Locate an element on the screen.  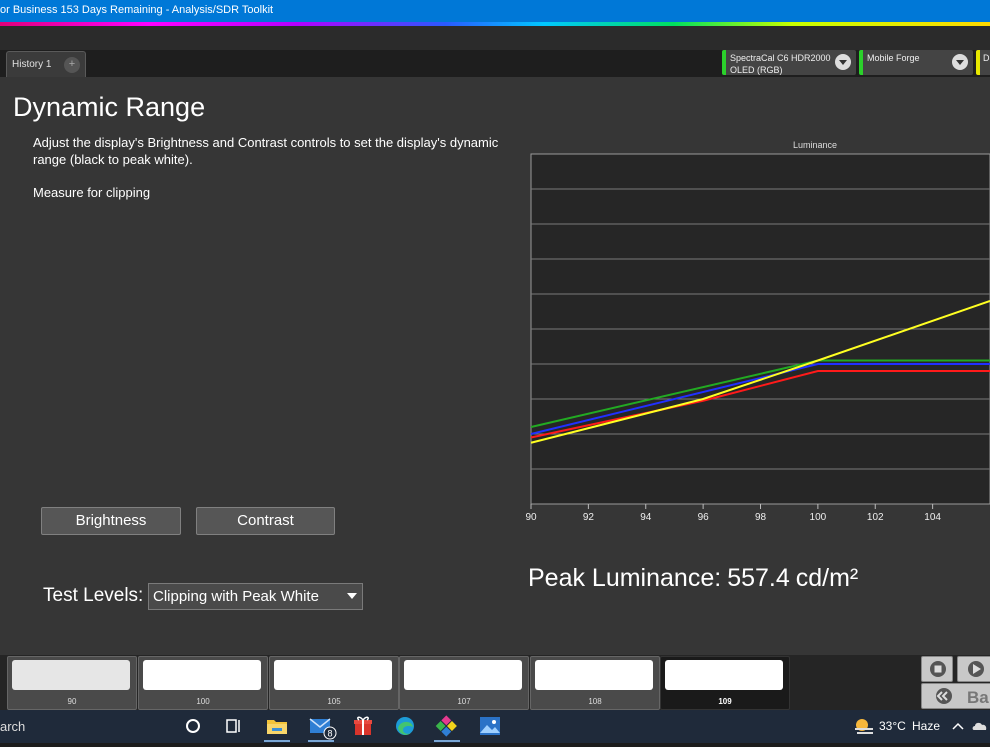
swatch-label: 107 is located at coordinates (464, 701).